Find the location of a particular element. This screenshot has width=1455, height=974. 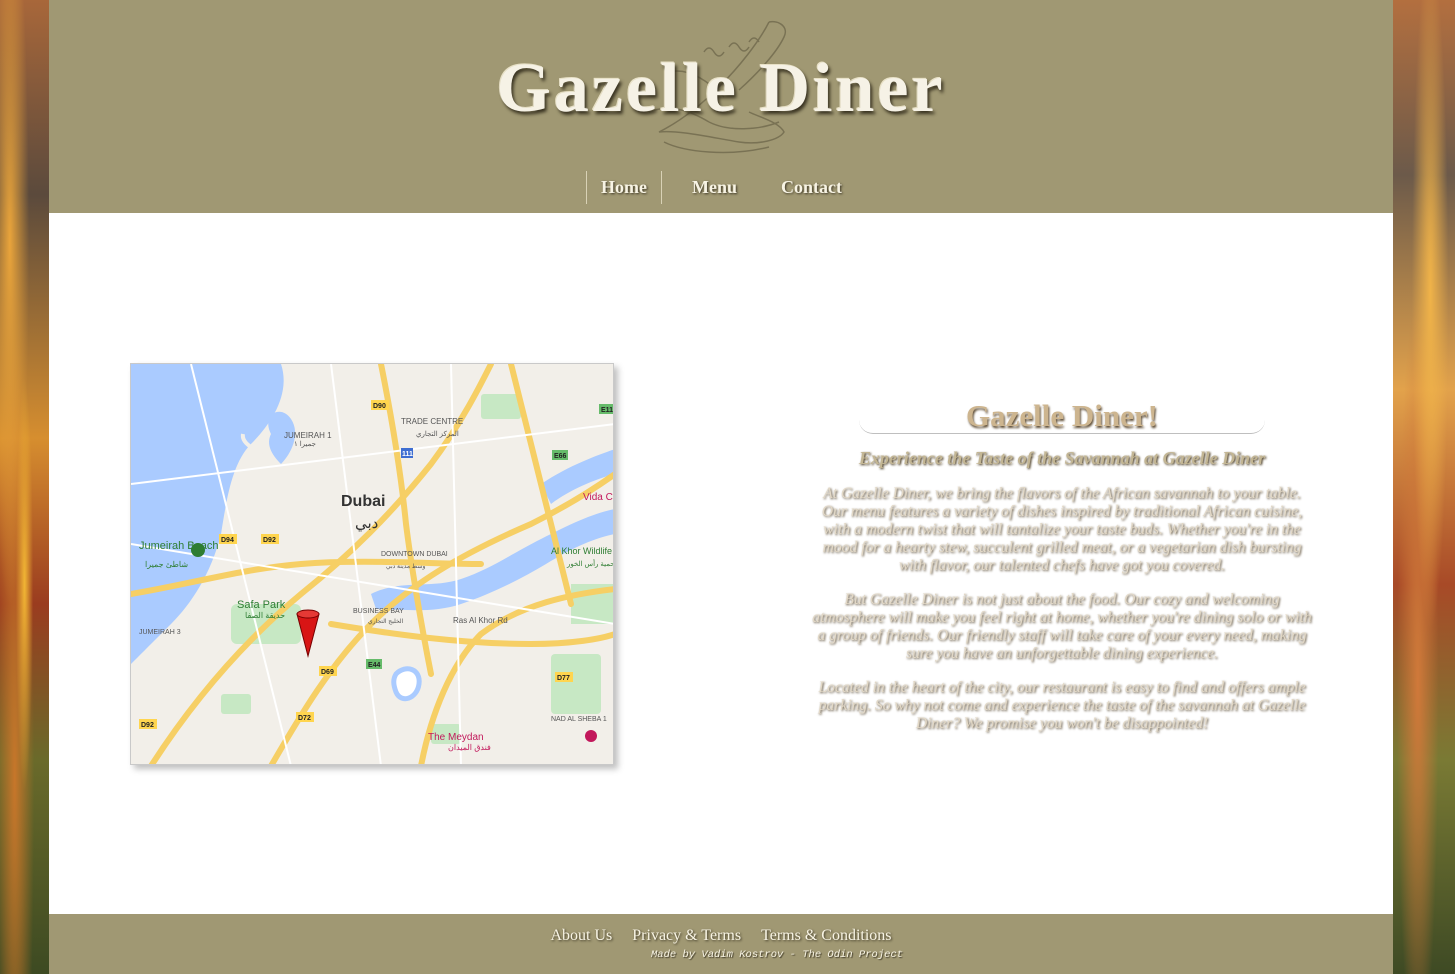

footer-link-privacy: Privacy & Terms is located at coordinates (686, 936).